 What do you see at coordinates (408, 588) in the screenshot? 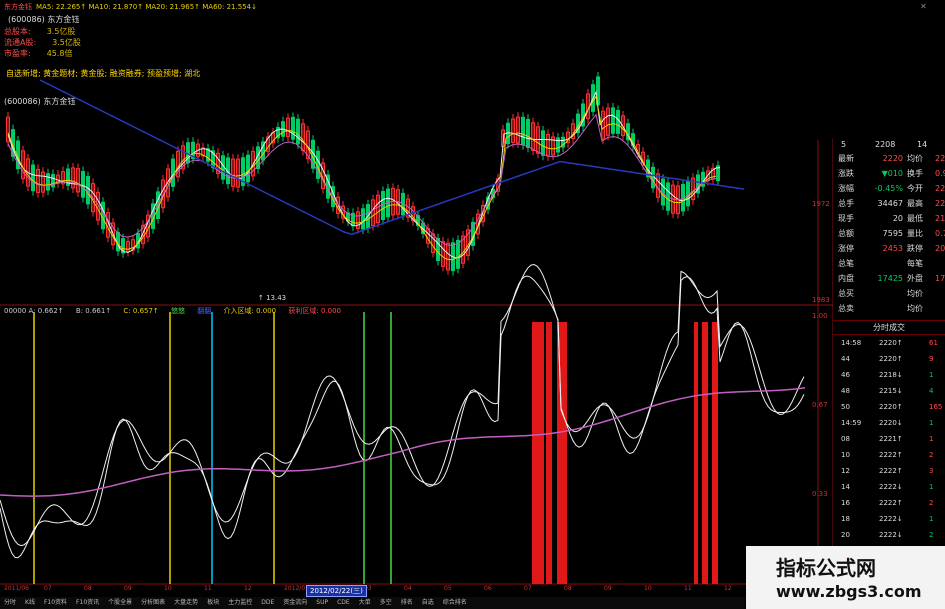
I see `date-tick: 04` at bounding box center [408, 588].